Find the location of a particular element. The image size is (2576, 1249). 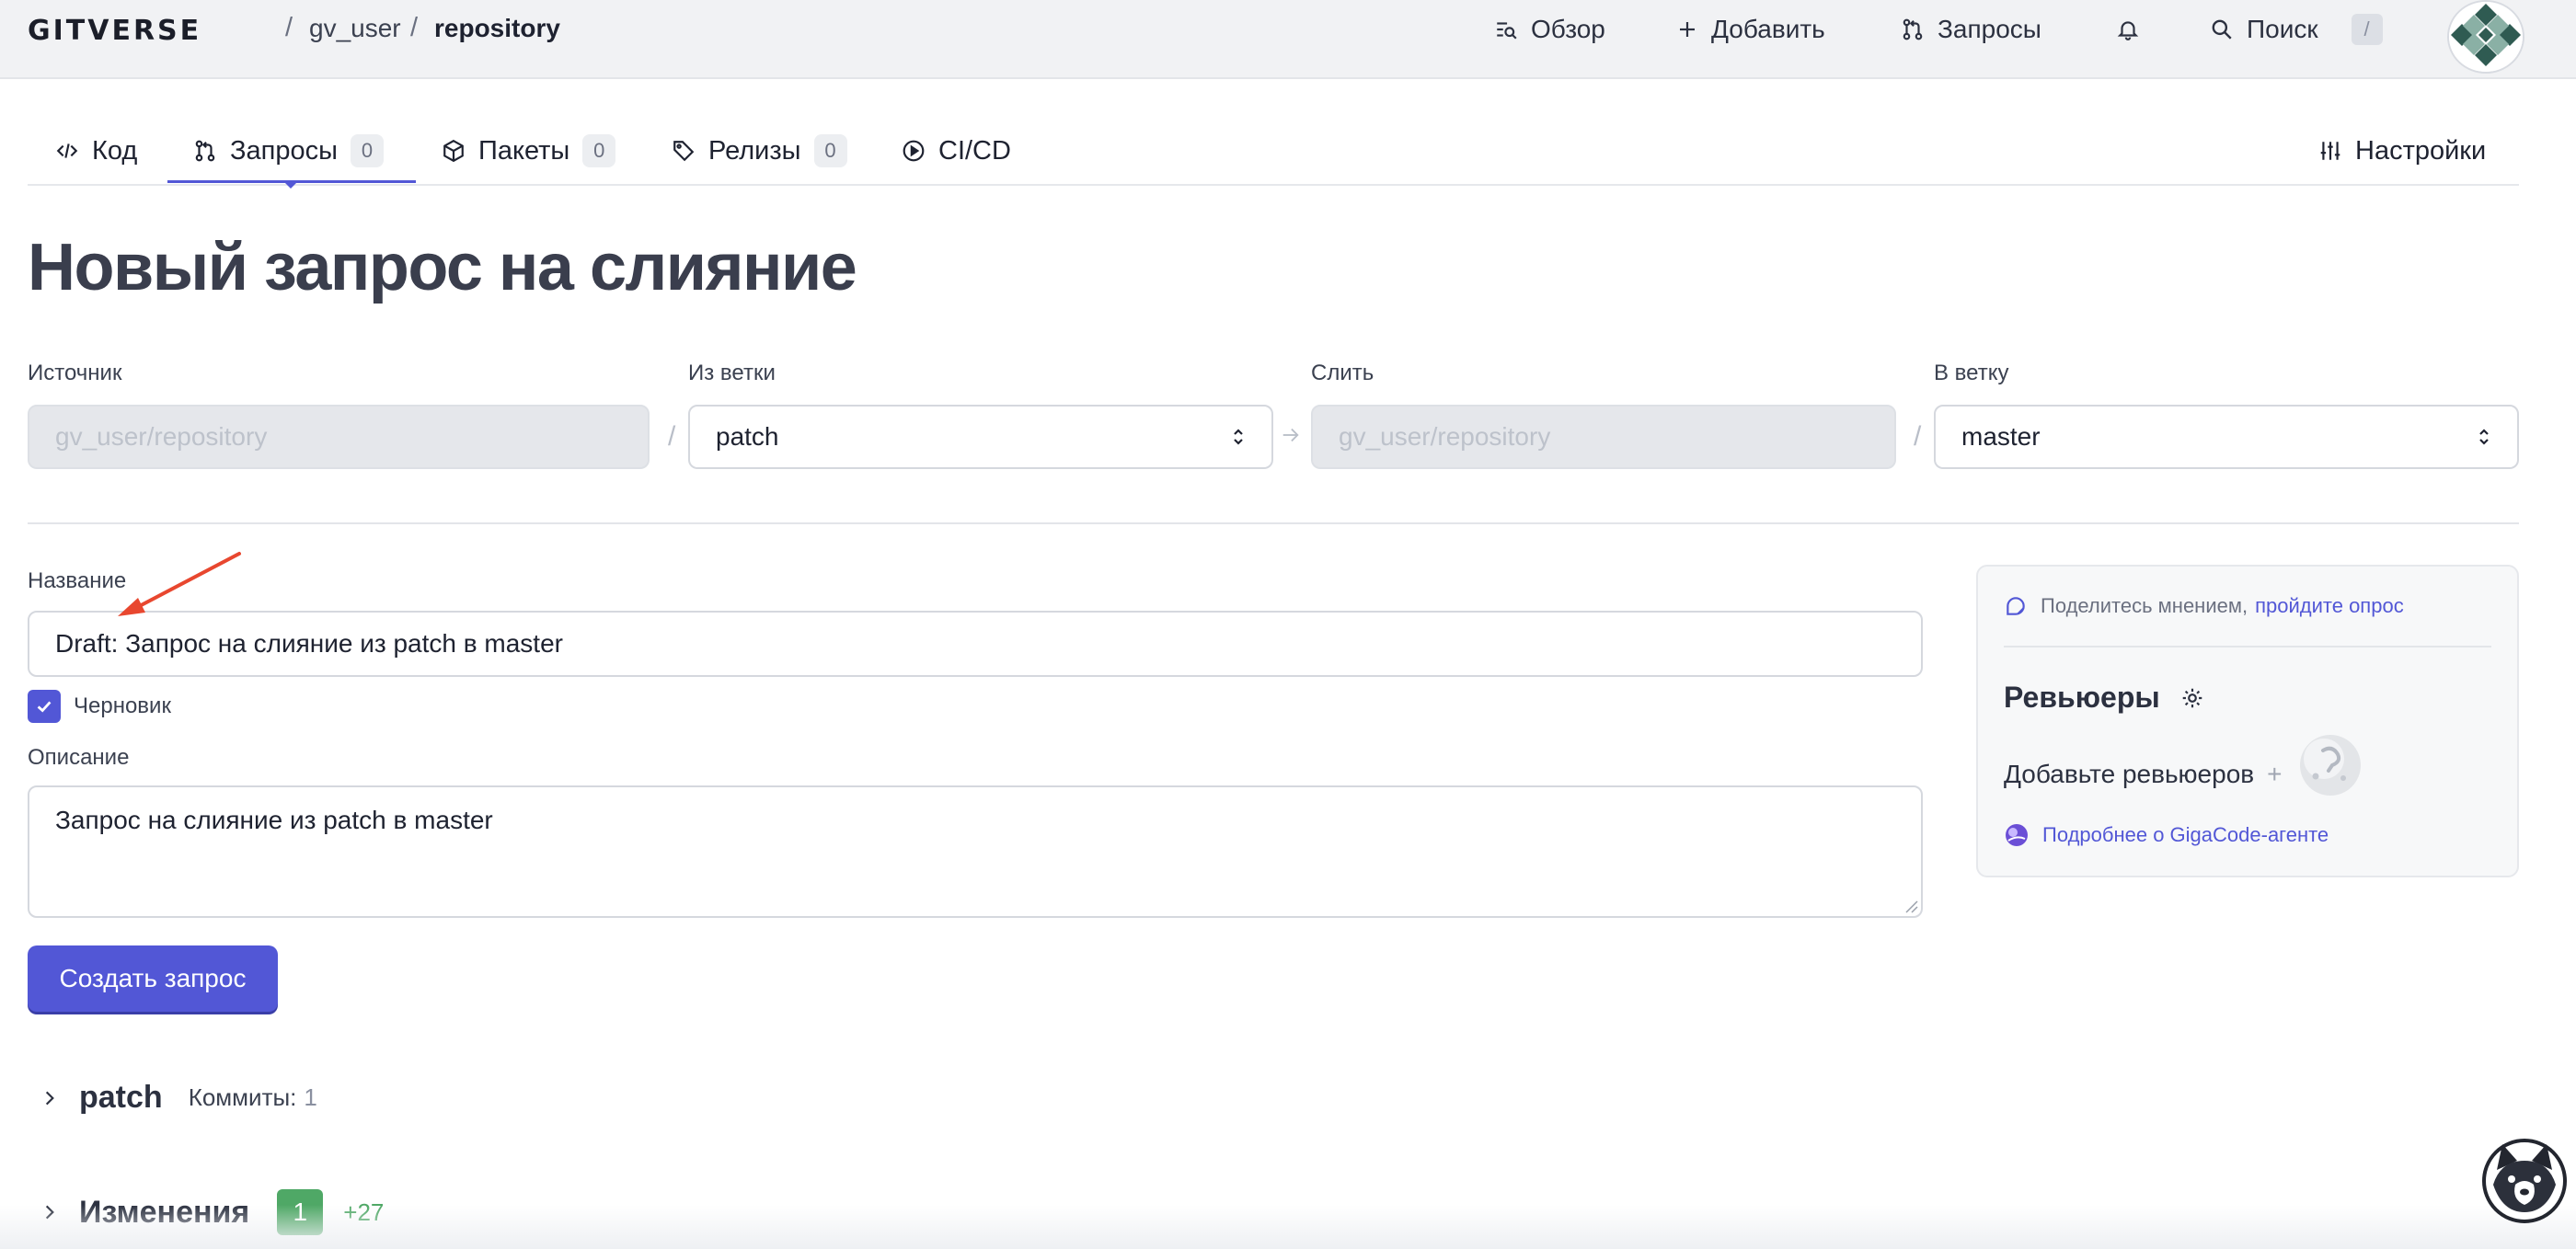

target-repo-field: gv_user/repository is located at coordinates (1603, 437).